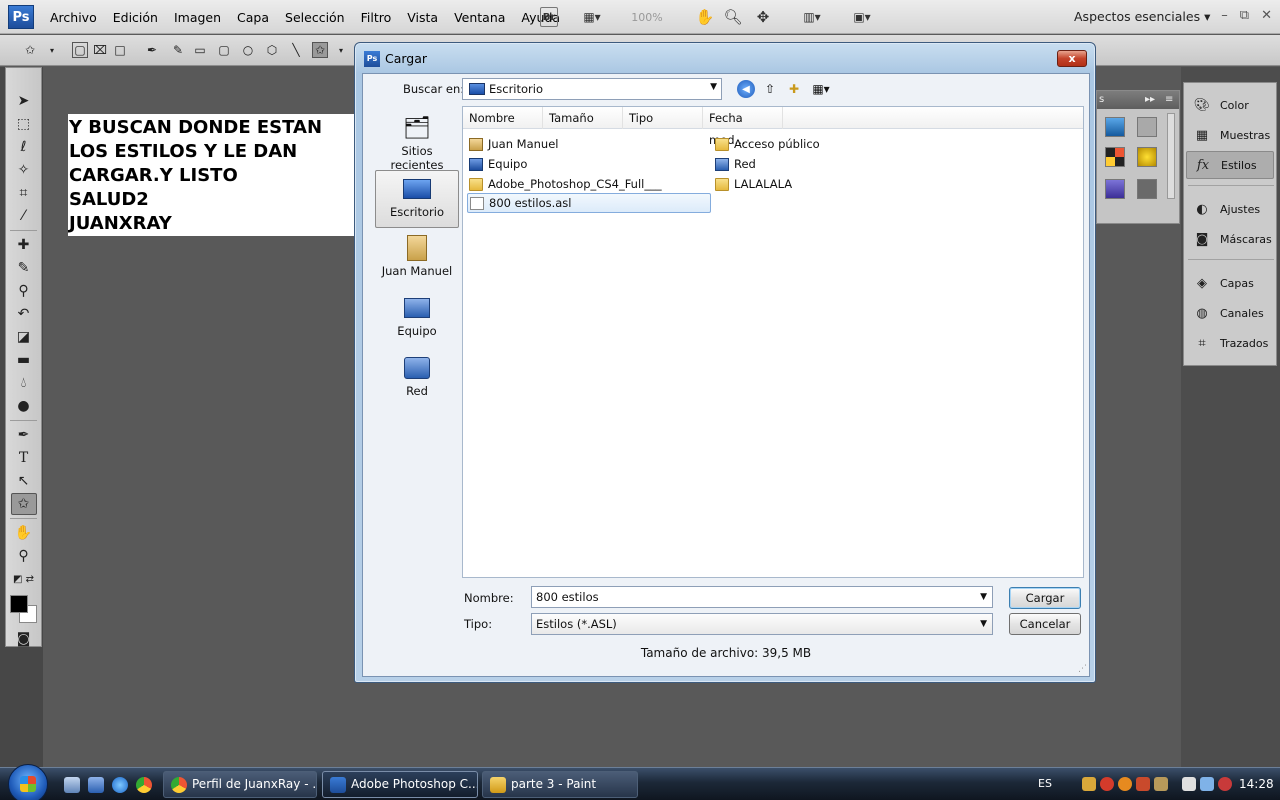 This screenshot has height=800, width=1280. What do you see at coordinates (100, 50) in the screenshot?
I see `paths-icon: ⌧` at bounding box center [100, 50].